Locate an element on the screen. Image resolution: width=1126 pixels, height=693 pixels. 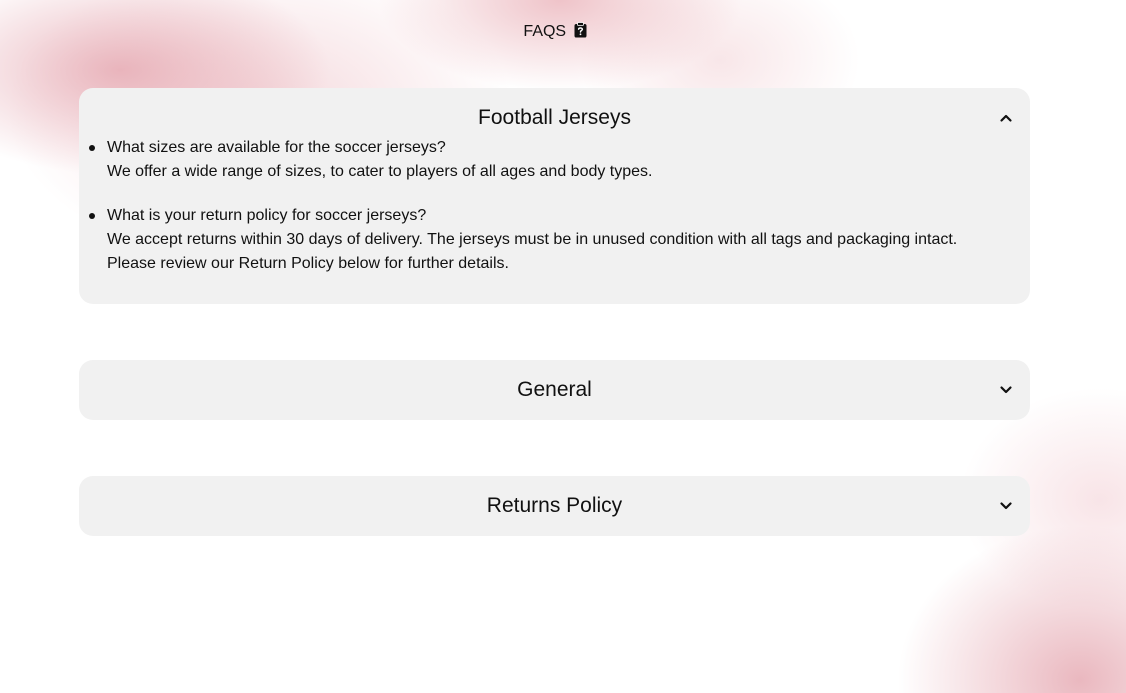
section-title: Returns Policy is located at coordinates (554, 505).